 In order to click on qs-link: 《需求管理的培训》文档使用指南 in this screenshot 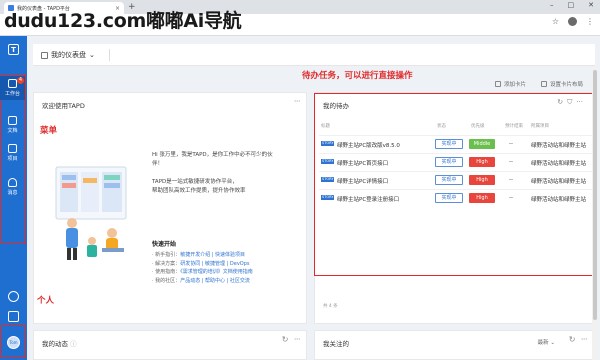, I will do `click(216, 272)`.